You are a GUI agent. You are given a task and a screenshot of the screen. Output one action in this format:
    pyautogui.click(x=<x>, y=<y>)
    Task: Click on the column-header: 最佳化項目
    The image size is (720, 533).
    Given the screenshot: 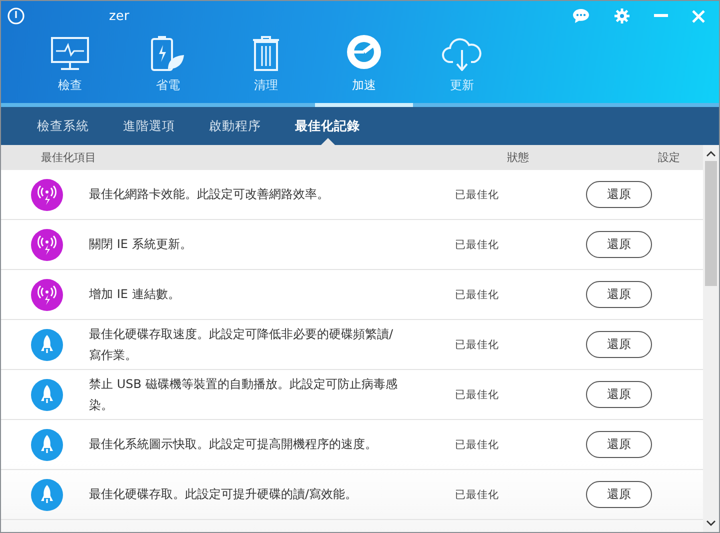 What is the action you would take?
    pyautogui.click(x=68, y=157)
    